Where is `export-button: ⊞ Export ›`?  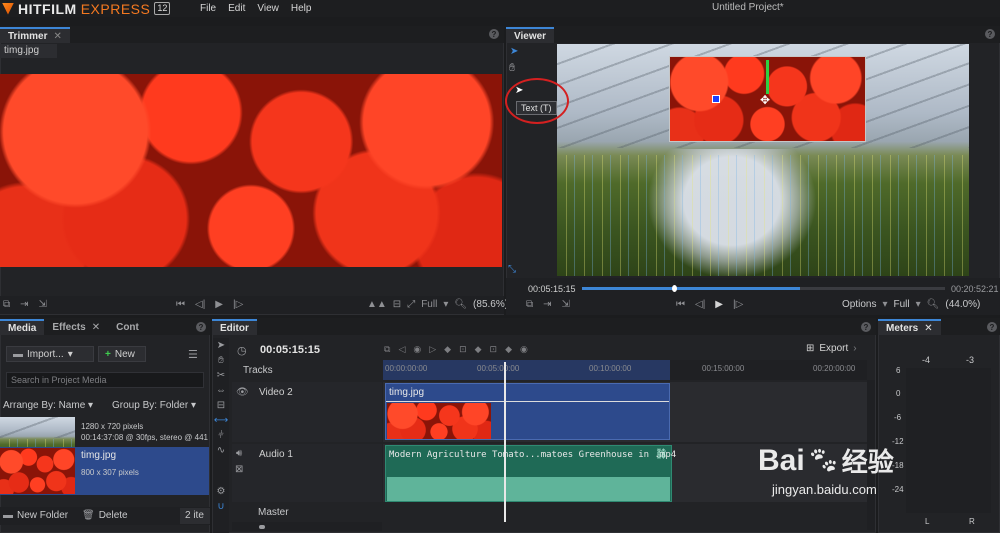
export-button: ⊞ Export › is located at coordinates (831, 348).